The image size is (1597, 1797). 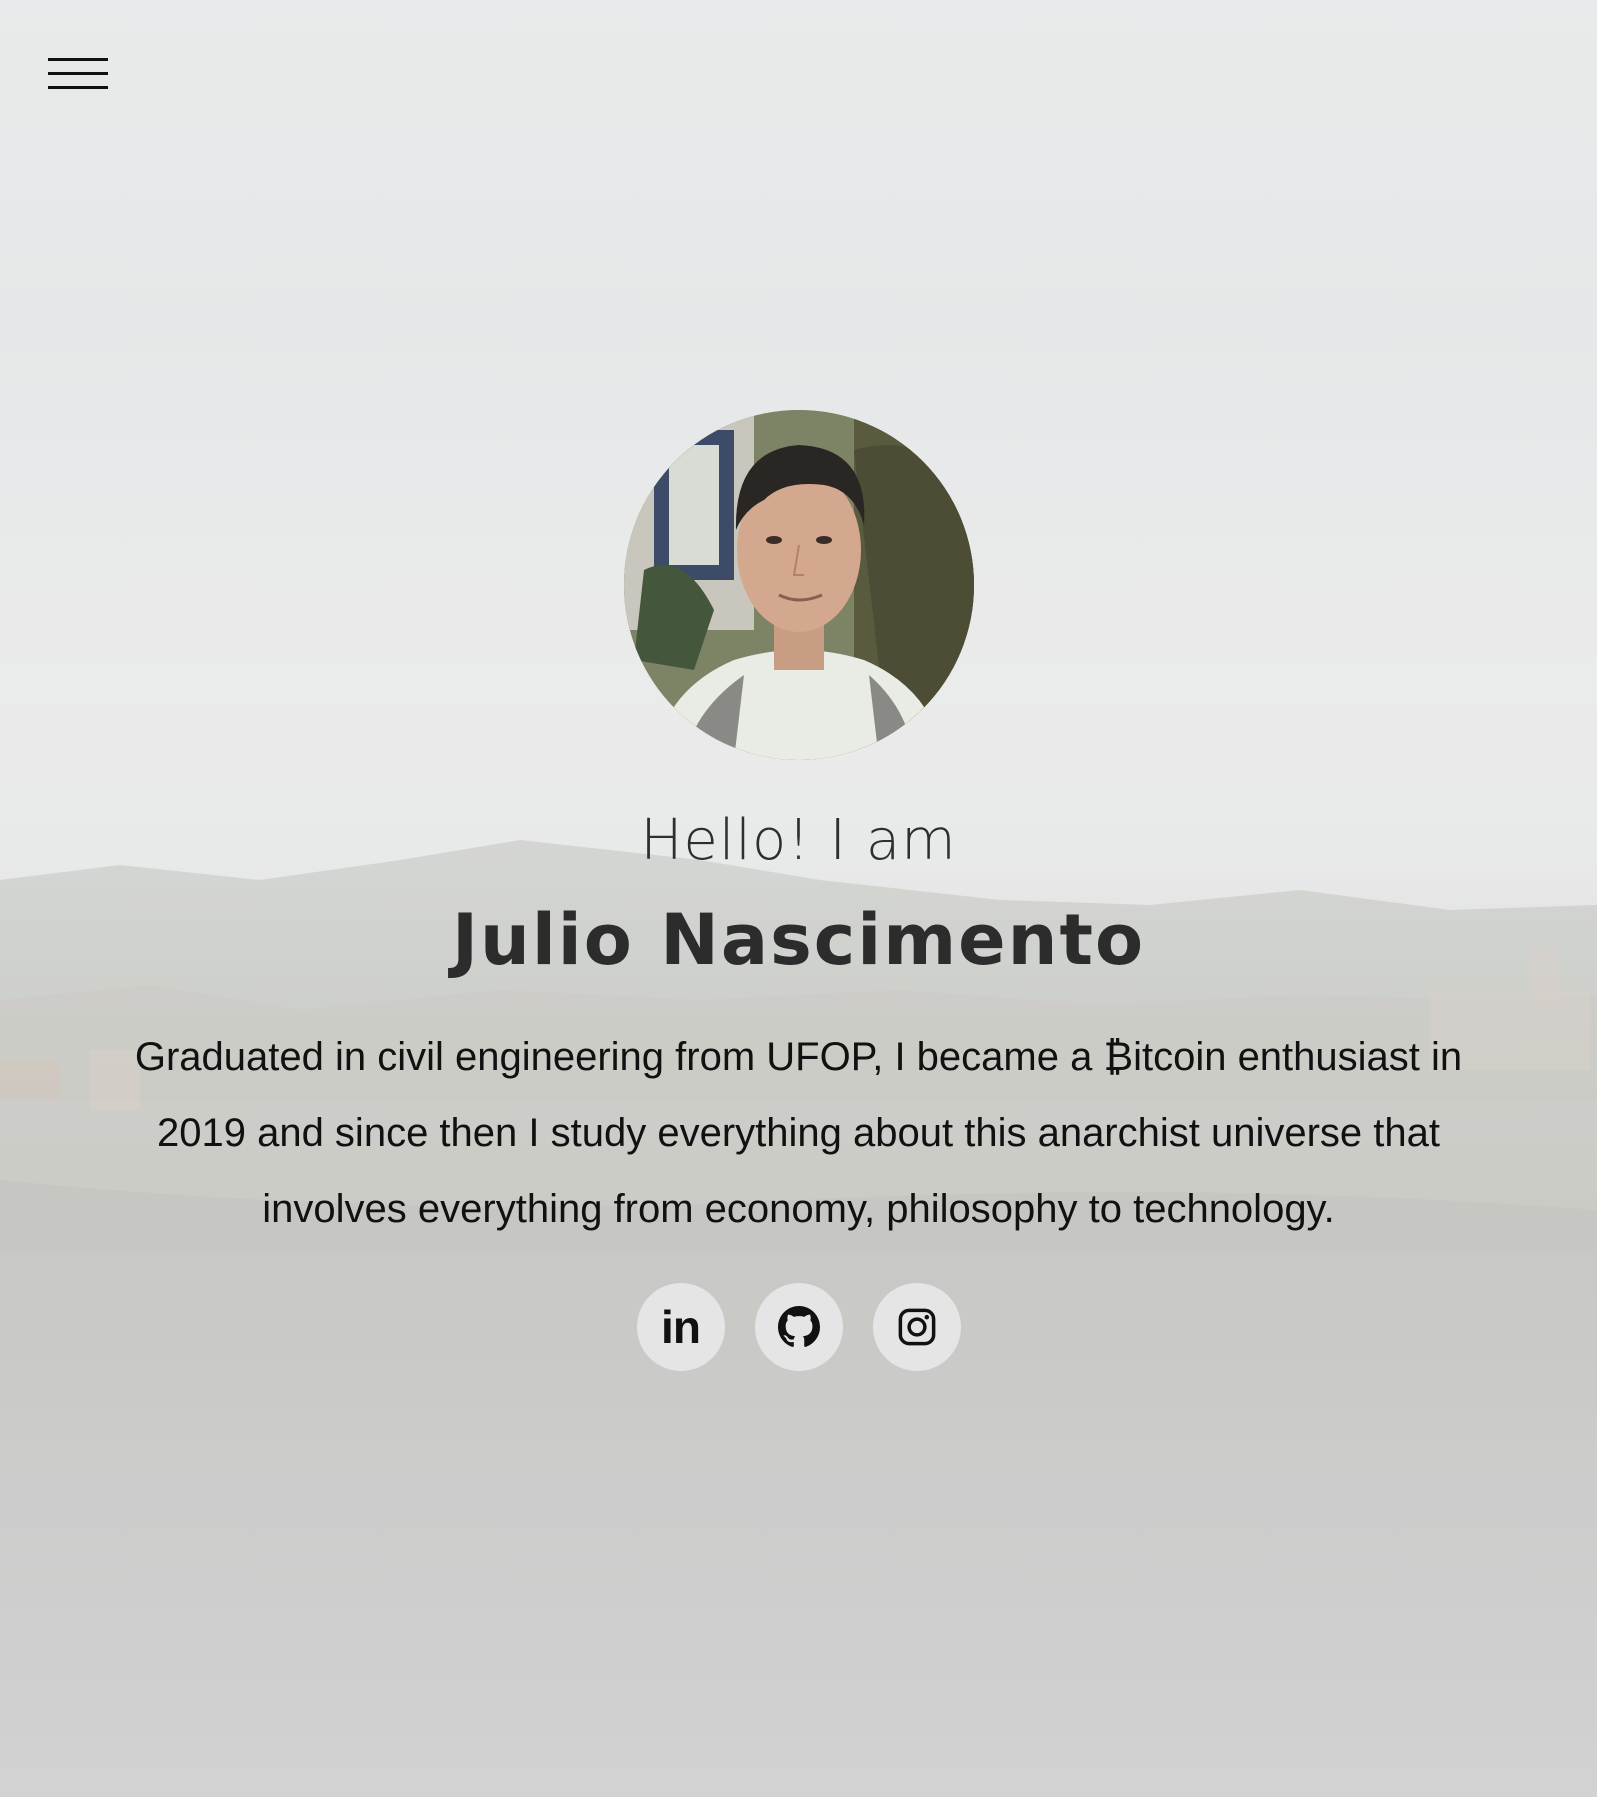 I want to click on linkedin-icon: in, so click(x=681, y=1327).